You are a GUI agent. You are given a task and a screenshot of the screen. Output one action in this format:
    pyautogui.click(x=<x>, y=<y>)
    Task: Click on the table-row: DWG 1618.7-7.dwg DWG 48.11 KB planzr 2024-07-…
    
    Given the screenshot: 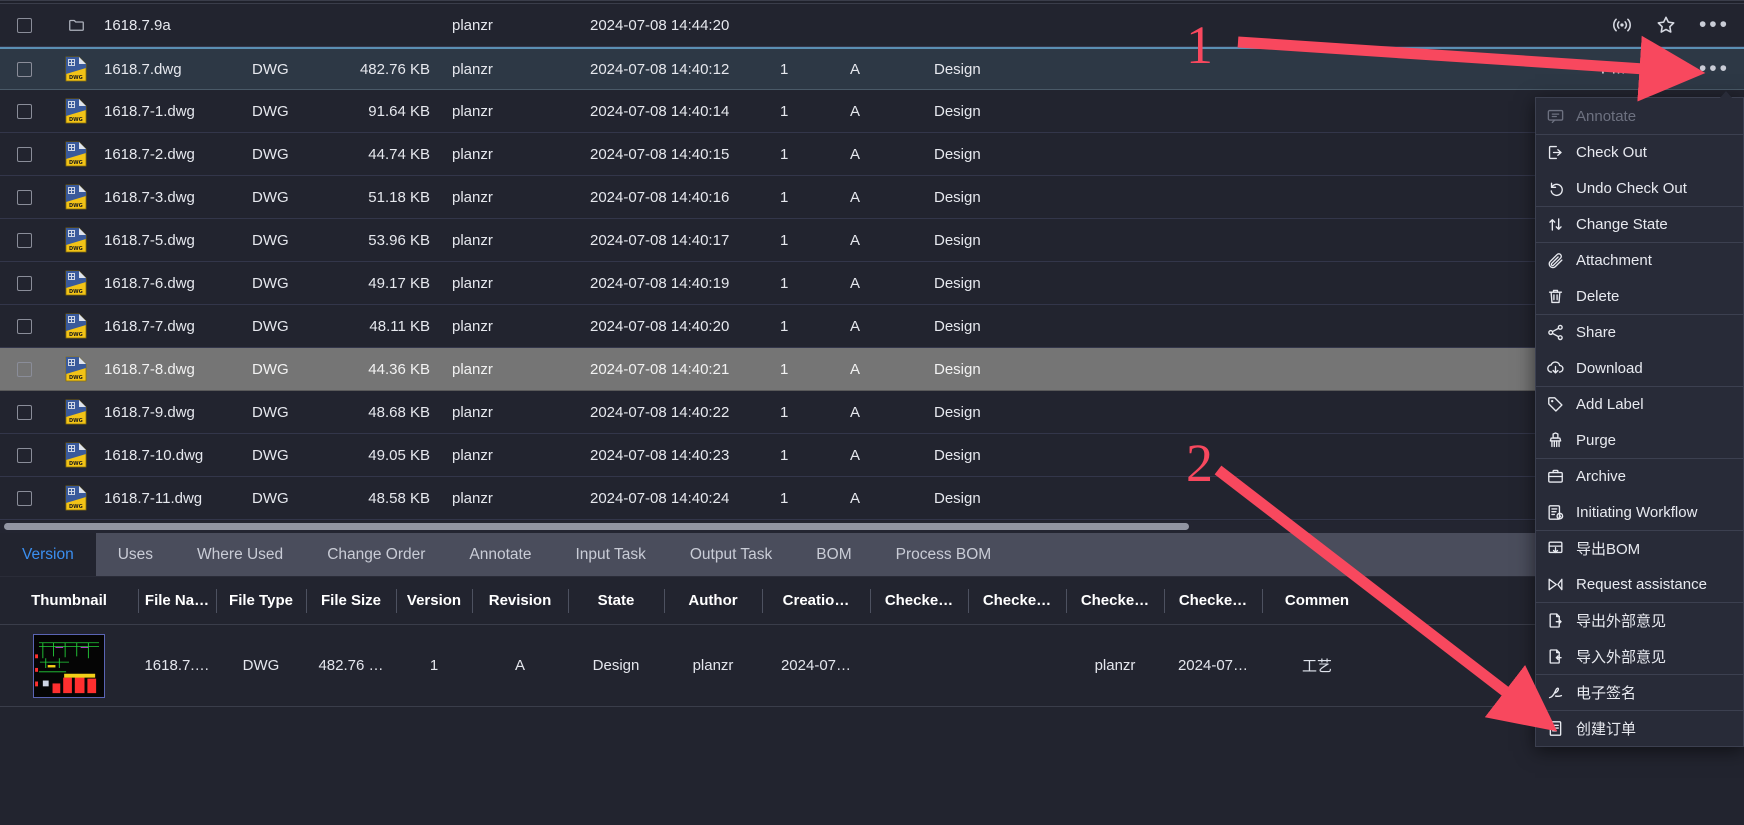 What is the action you would take?
    pyautogui.click(x=872, y=326)
    